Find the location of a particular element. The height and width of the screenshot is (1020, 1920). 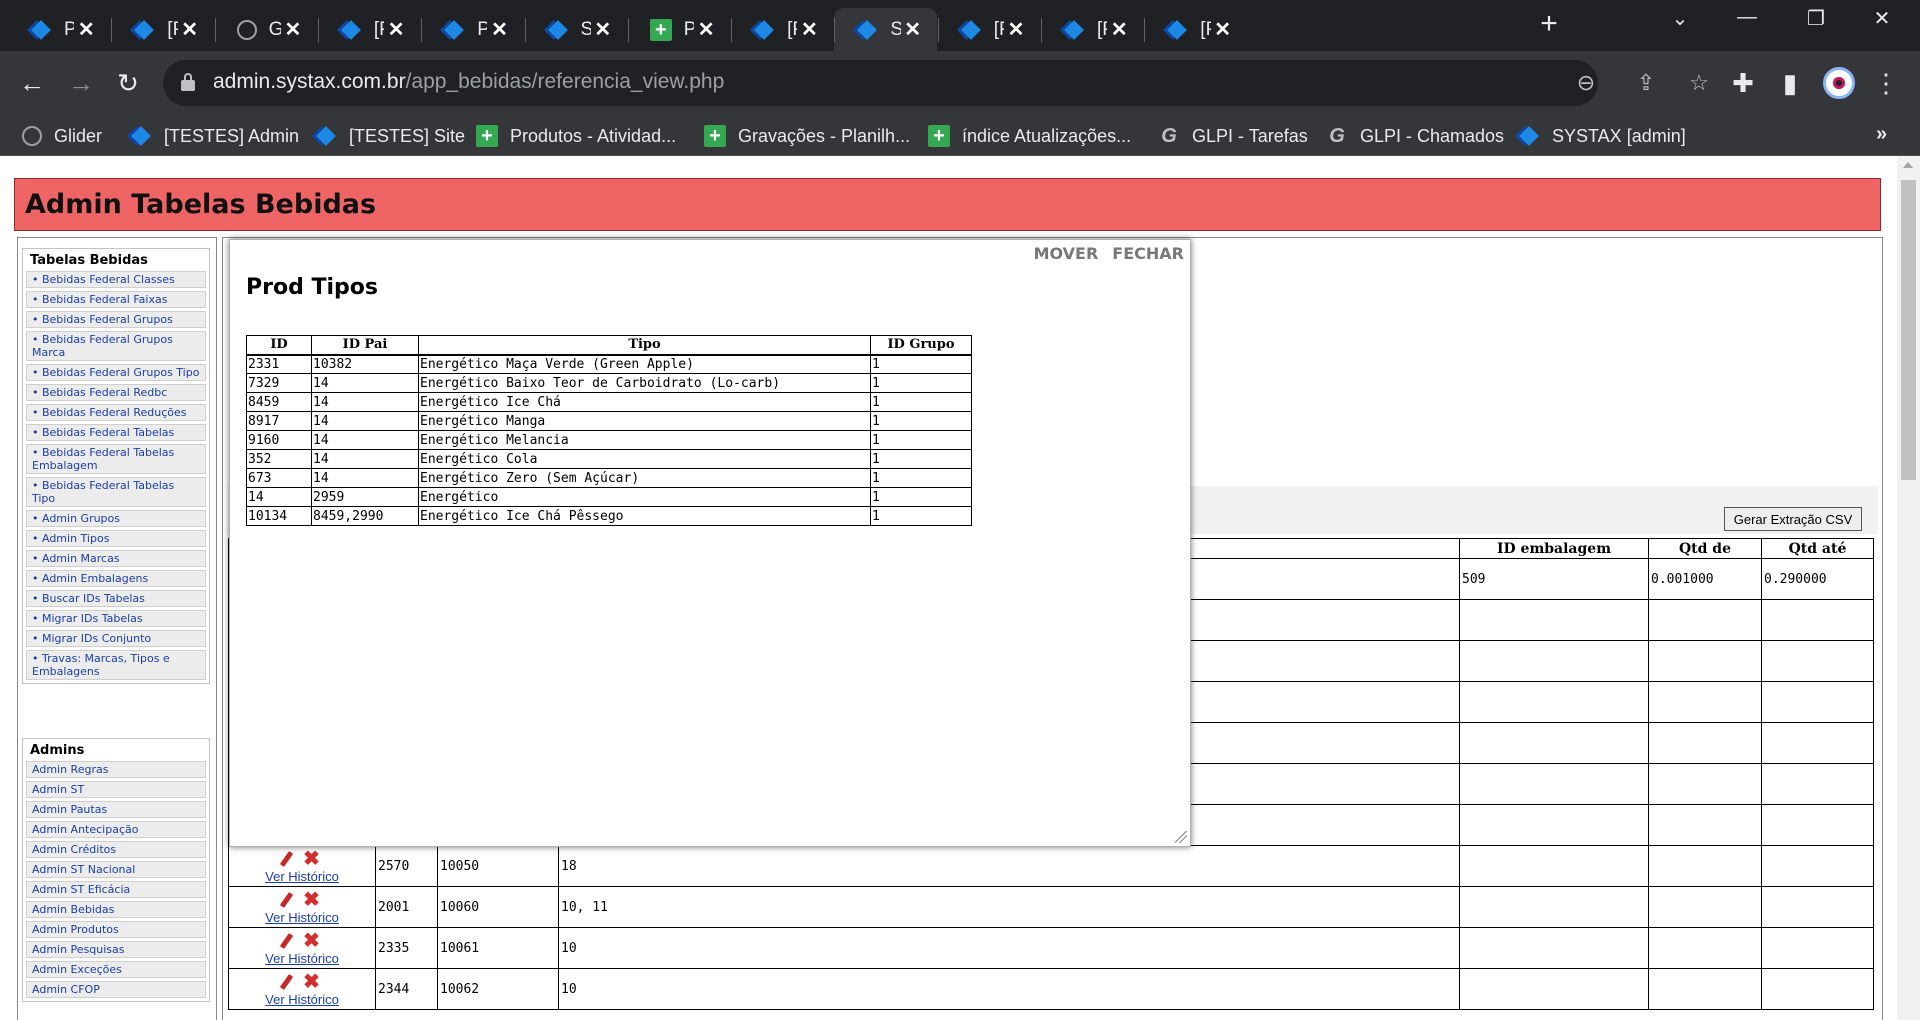

sidebar-item: Admin Créditos is located at coordinates (116, 849).